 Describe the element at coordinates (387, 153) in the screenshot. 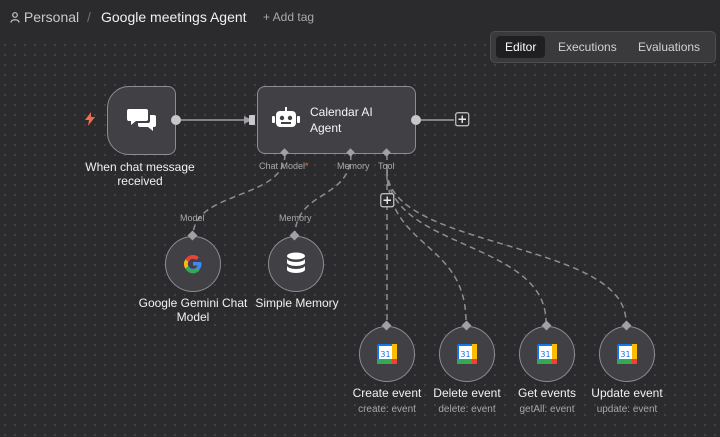

I see `tool-port` at that location.